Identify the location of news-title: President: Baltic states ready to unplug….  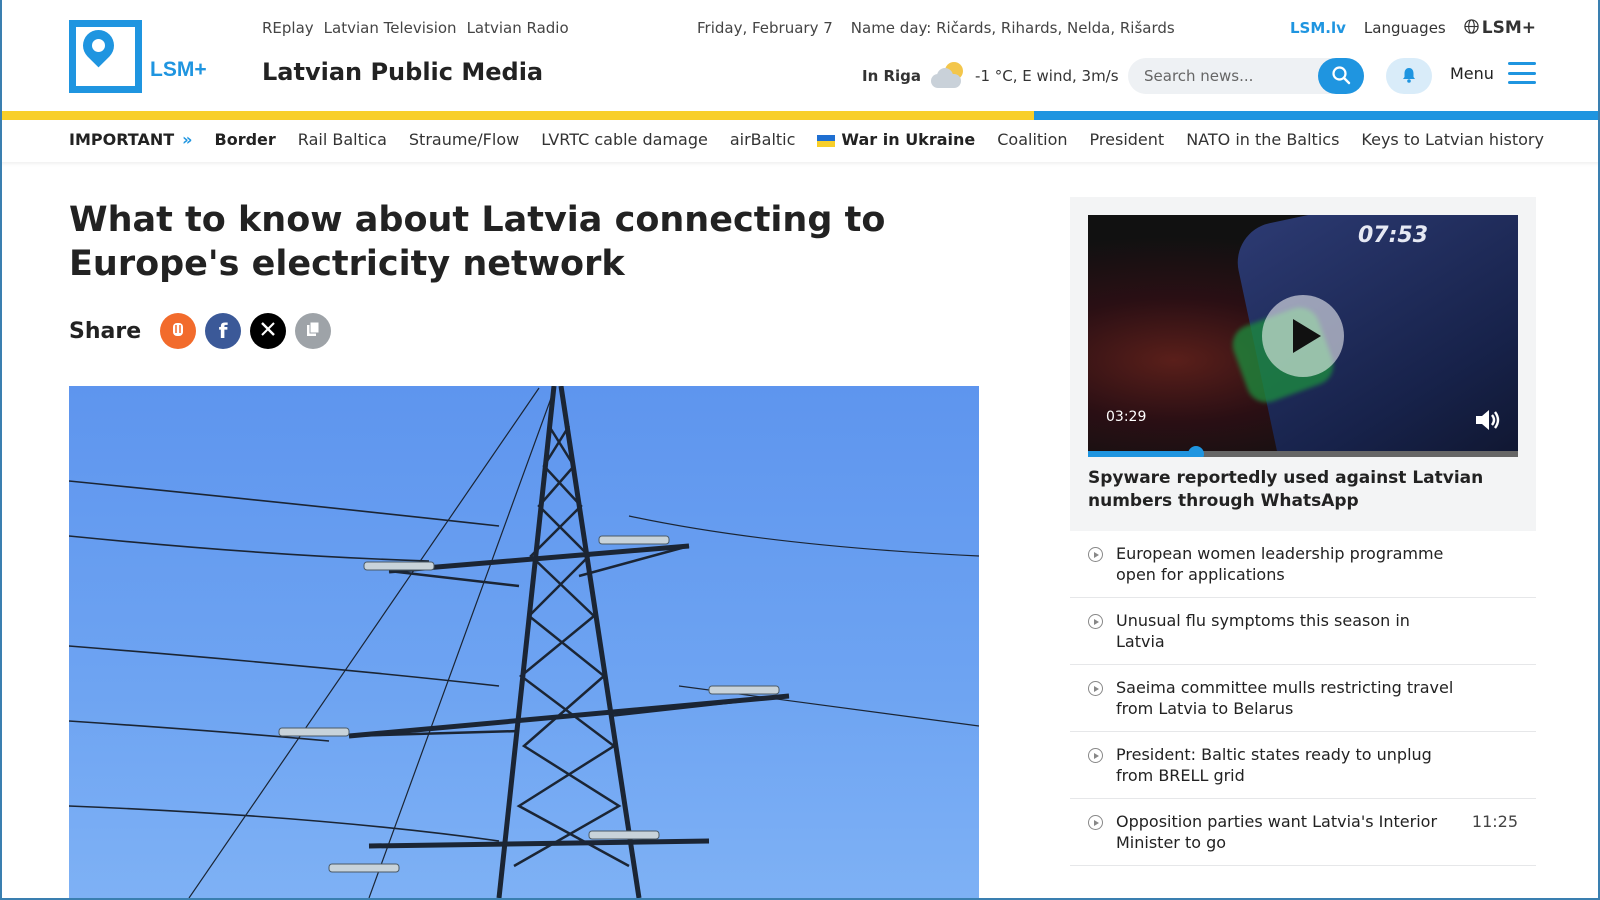
(1274, 765).